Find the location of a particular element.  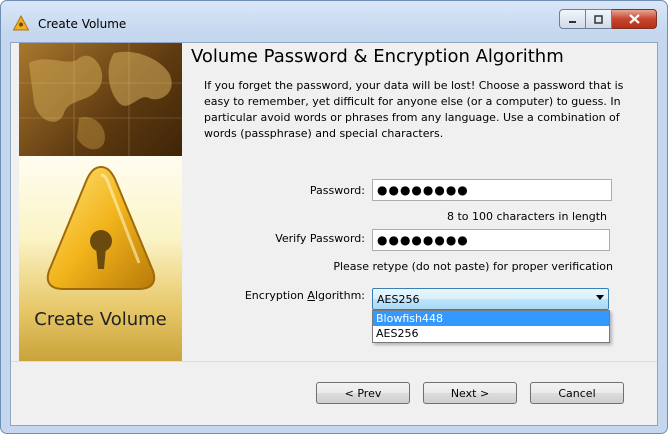

title-bar: Create Volume is located at coordinates (334, 22).